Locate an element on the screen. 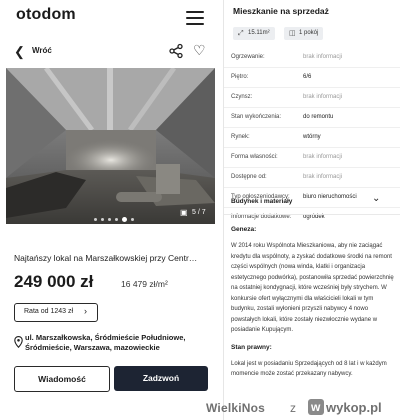 The width and height of the screenshot is (400, 420). favorite-heart-icon: ♡ is located at coordinates (199, 50).